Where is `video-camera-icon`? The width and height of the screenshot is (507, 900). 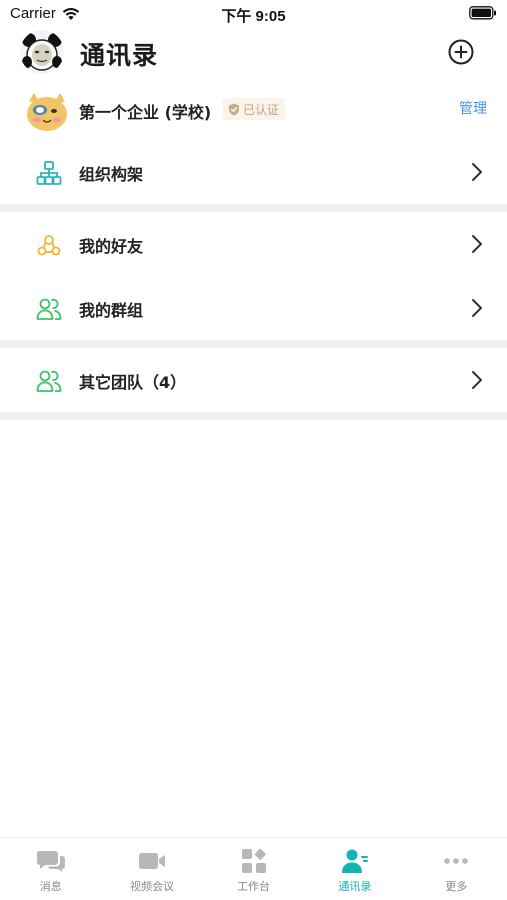 video-camera-icon is located at coordinates (152, 861).